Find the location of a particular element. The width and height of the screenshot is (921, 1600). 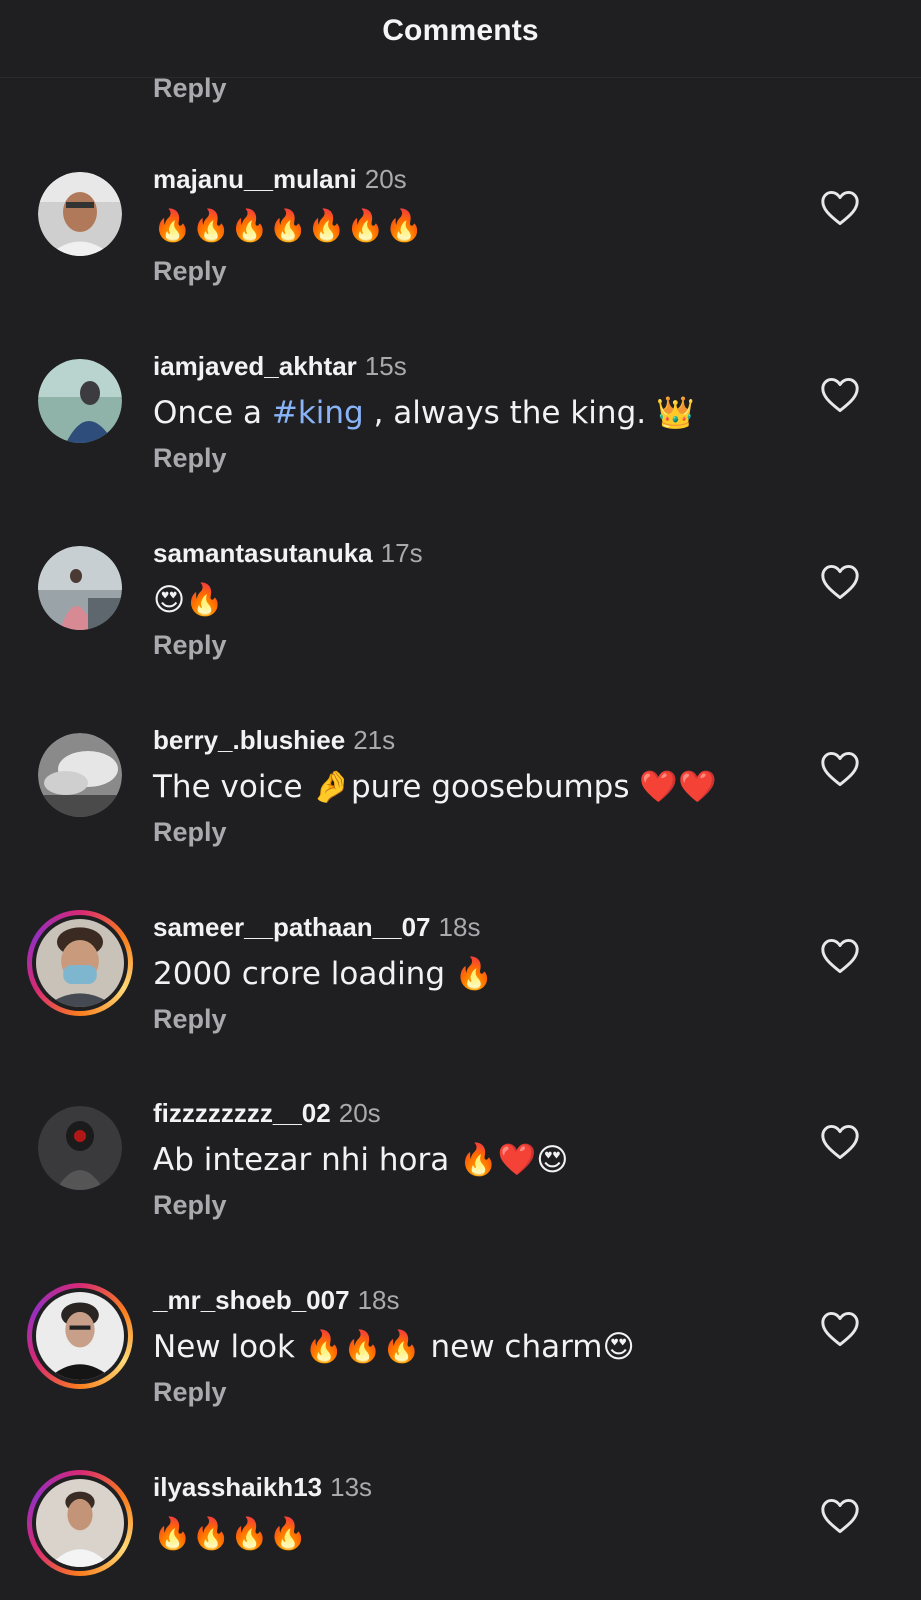

comments-header: Comments is located at coordinates (460, 39).